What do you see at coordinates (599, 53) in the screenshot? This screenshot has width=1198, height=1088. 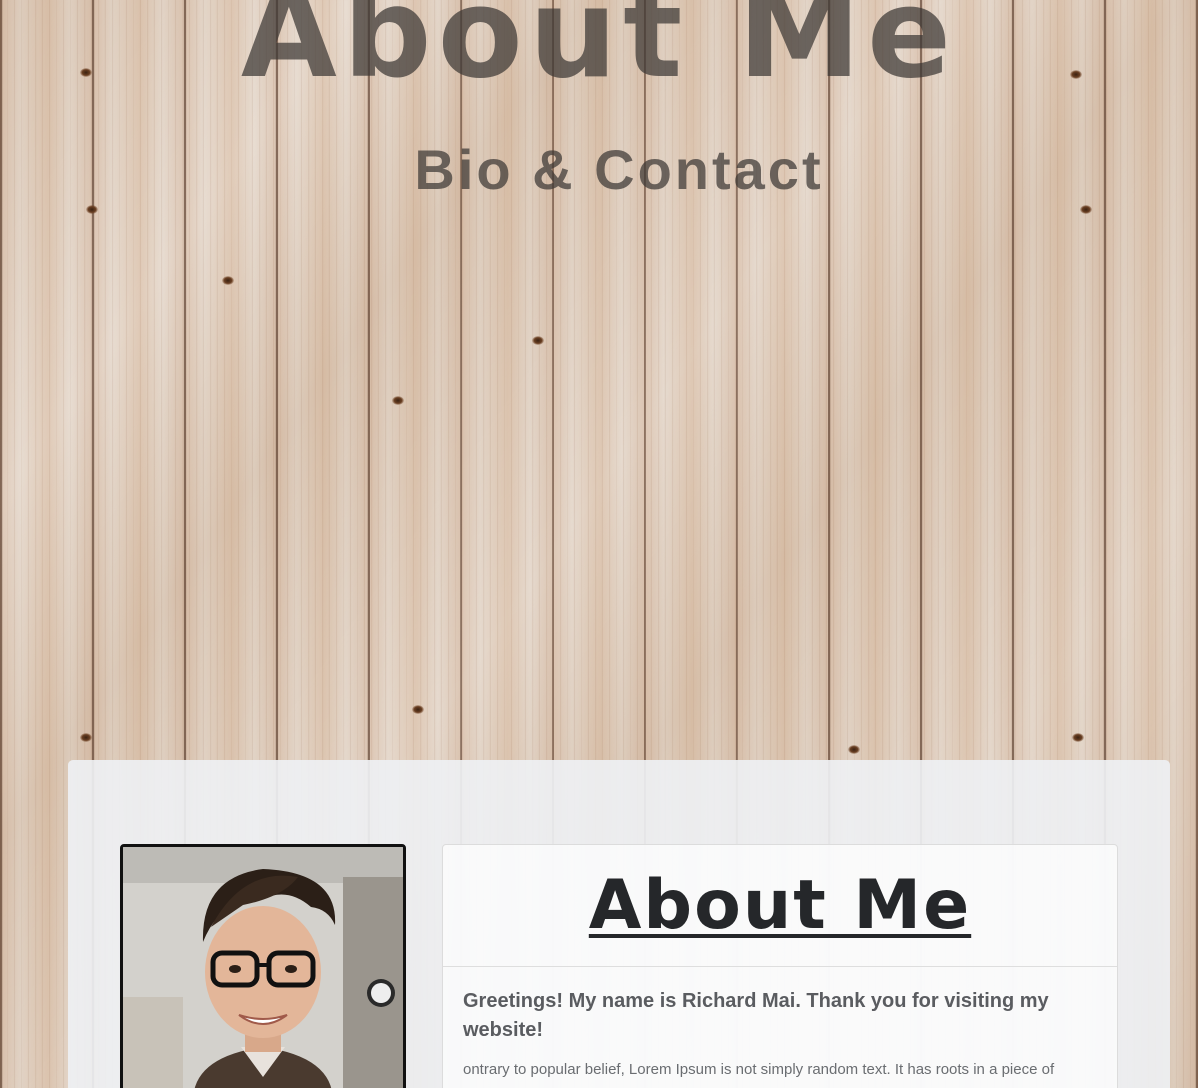 I see `hero-title: About Me` at bounding box center [599, 53].